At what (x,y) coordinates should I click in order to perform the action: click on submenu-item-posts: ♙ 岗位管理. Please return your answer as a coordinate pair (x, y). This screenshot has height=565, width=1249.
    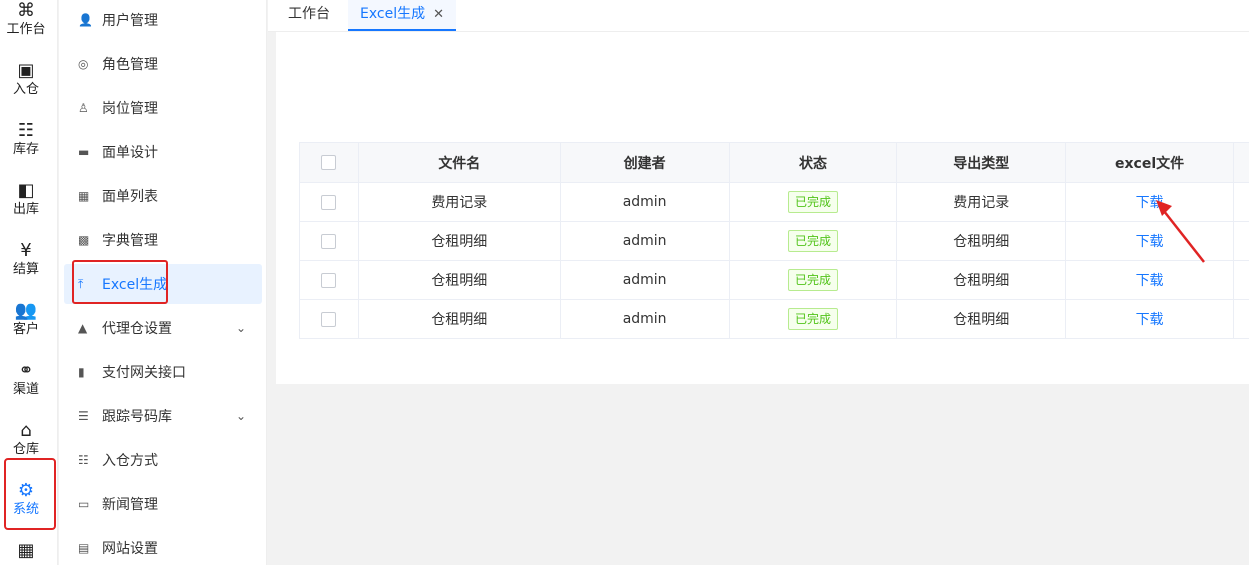
    Looking at the image, I should click on (163, 108).